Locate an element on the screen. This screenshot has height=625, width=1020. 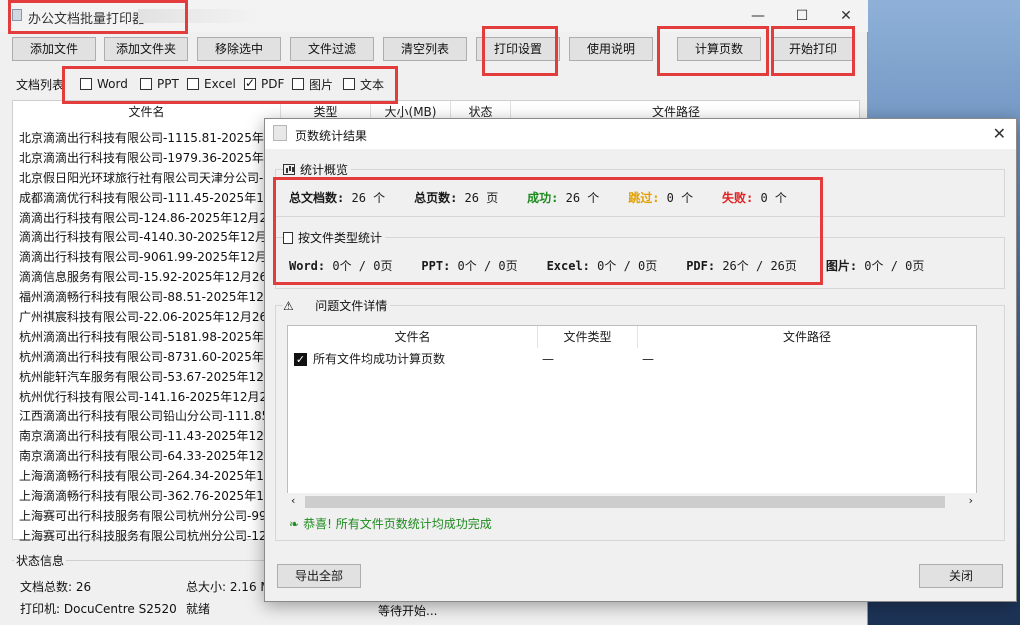
count-pages-highlight is located at coordinates (713, 51).